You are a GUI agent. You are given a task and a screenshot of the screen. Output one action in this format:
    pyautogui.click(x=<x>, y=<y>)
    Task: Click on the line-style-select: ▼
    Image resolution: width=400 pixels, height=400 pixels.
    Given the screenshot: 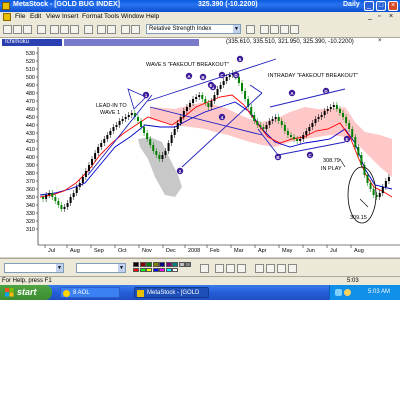 What is the action you would take?
    pyautogui.click(x=34, y=268)
    